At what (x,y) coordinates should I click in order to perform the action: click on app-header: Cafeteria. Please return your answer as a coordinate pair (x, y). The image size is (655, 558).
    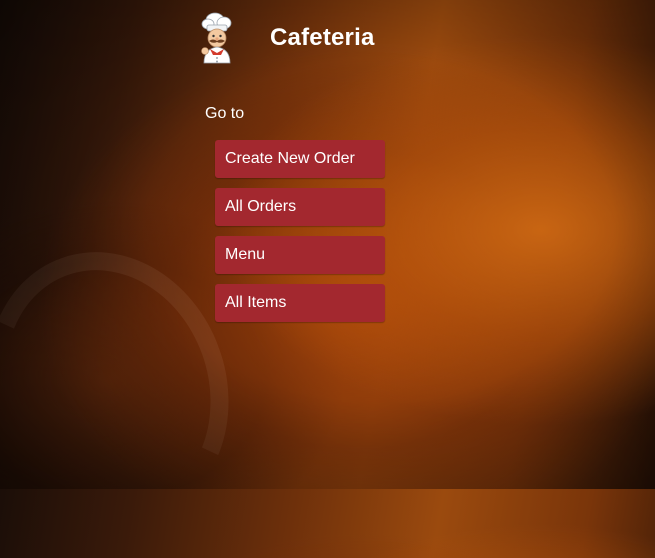
    Looking at the image, I should click on (284, 38).